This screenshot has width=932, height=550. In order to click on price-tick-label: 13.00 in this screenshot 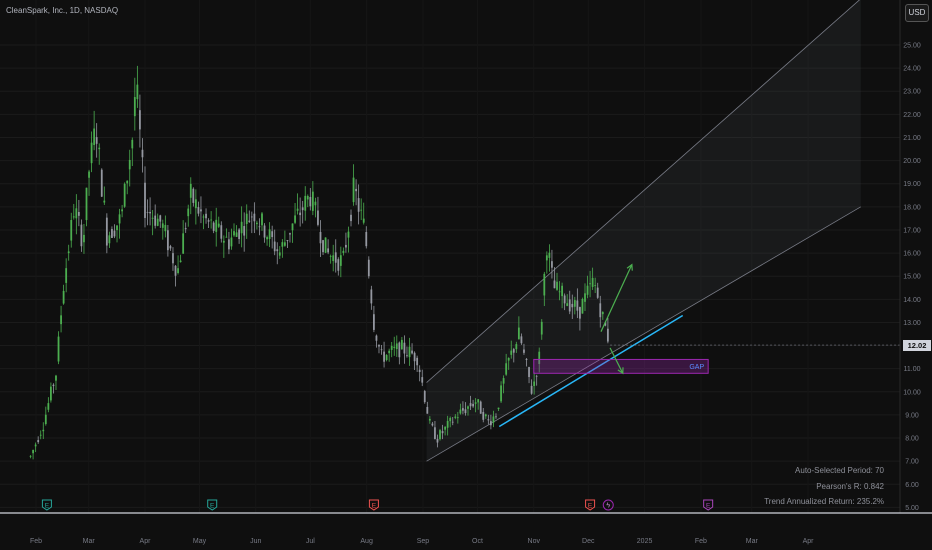, I will do `click(912, 323)`.